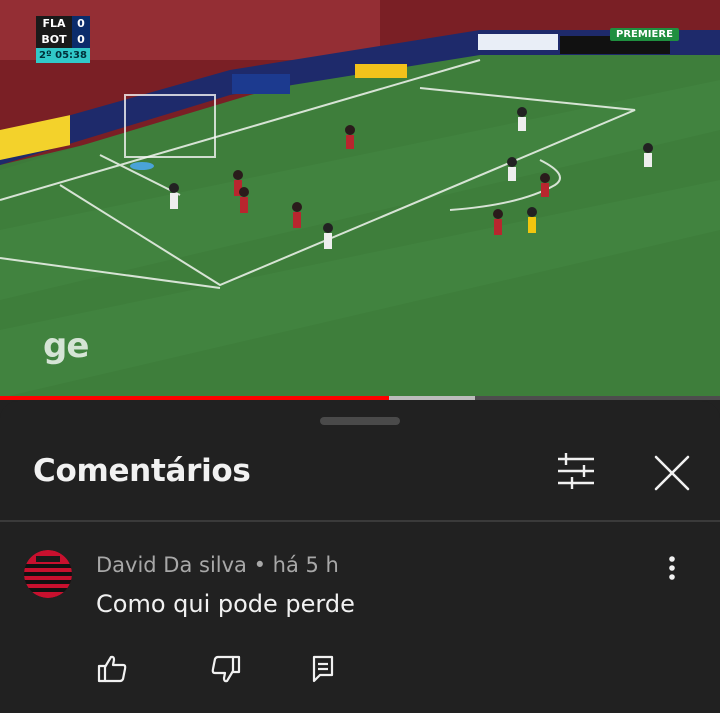 This screenshot has height=713, width=720. I want to click on avatar, so click(48, 574).